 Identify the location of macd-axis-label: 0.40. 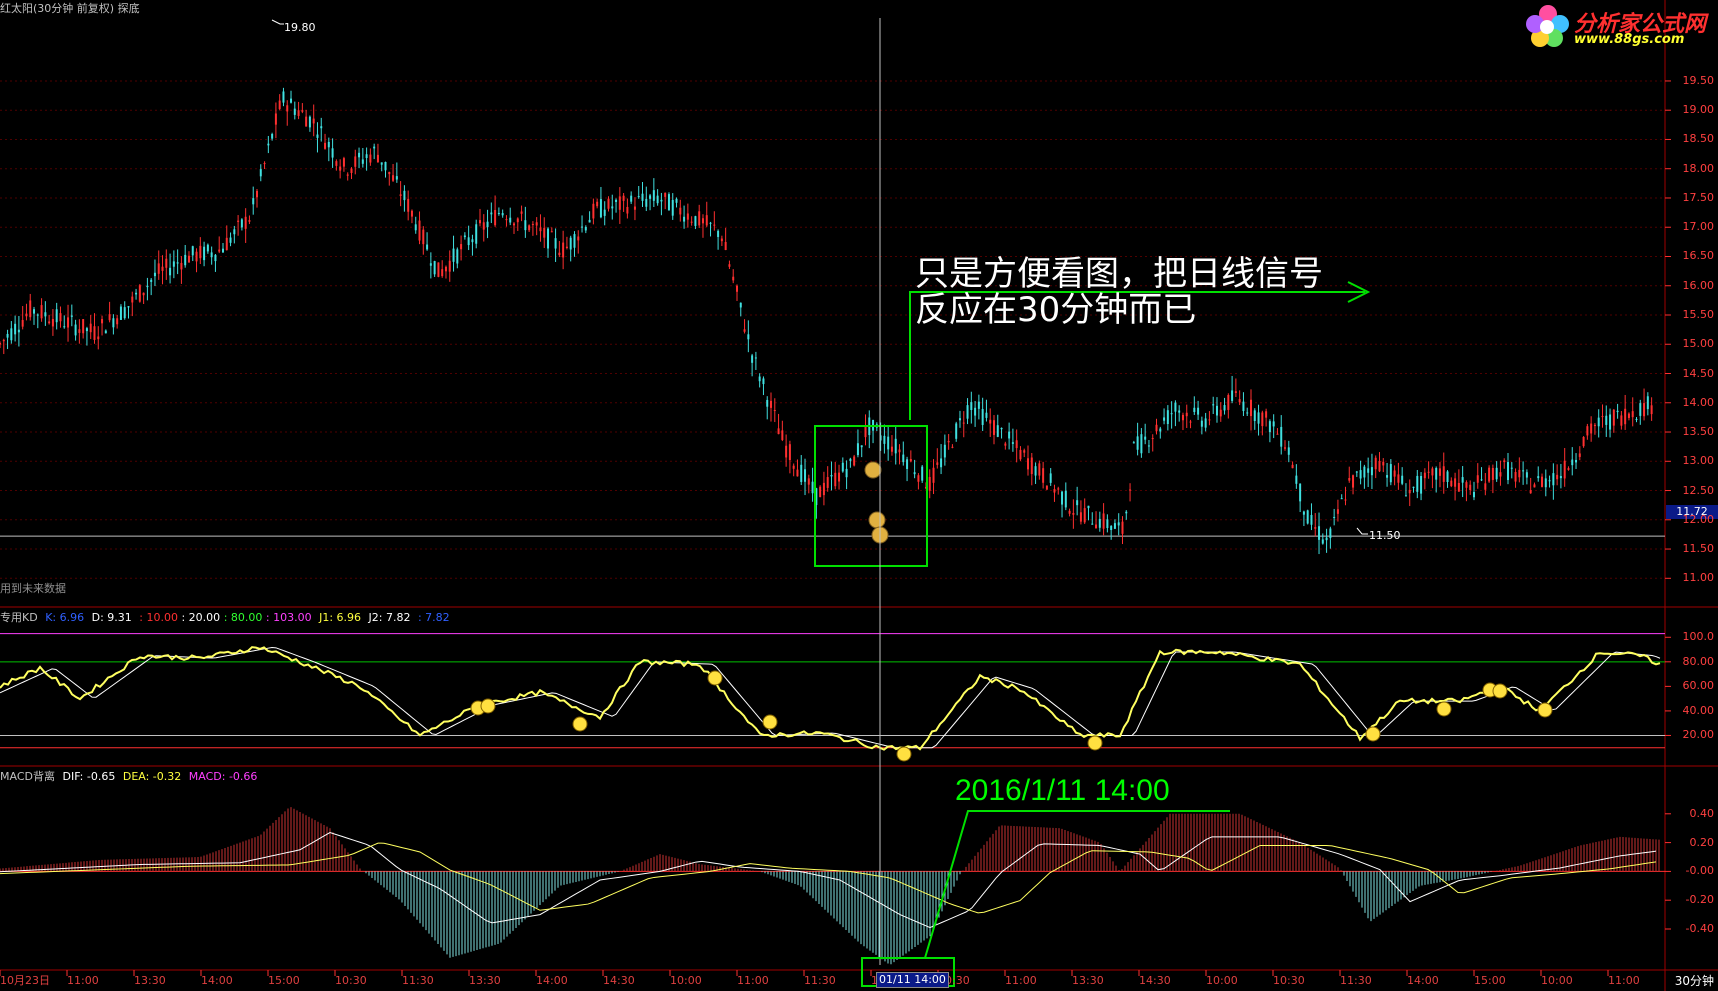
(1702, 813).